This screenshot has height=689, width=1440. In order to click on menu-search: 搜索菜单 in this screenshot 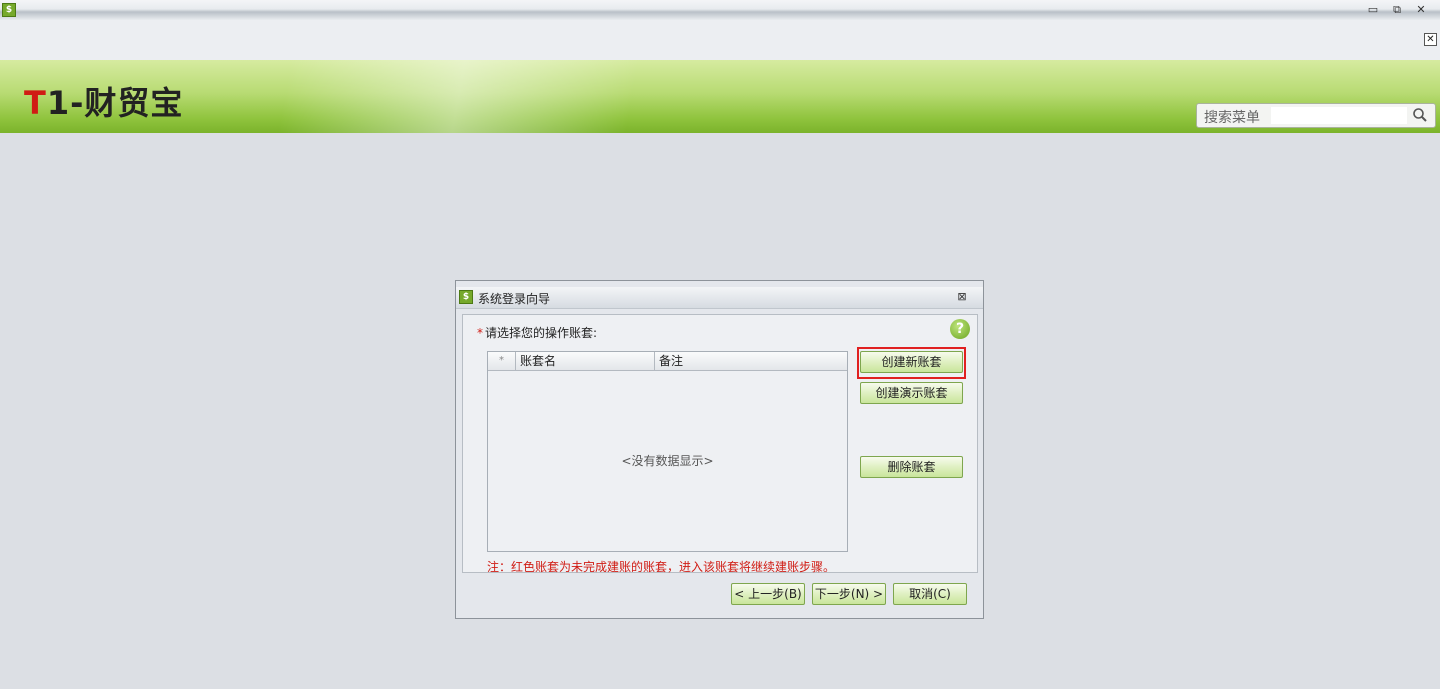, I will do `click(1316, 115)`.